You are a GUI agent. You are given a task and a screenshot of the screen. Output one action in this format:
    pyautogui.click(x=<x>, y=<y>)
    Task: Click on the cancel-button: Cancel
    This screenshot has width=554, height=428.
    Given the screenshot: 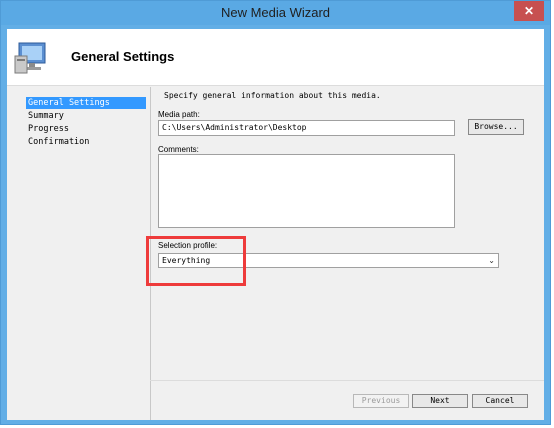 What is the action you would take?
    pyautogui.click(x=500, y=401)
    